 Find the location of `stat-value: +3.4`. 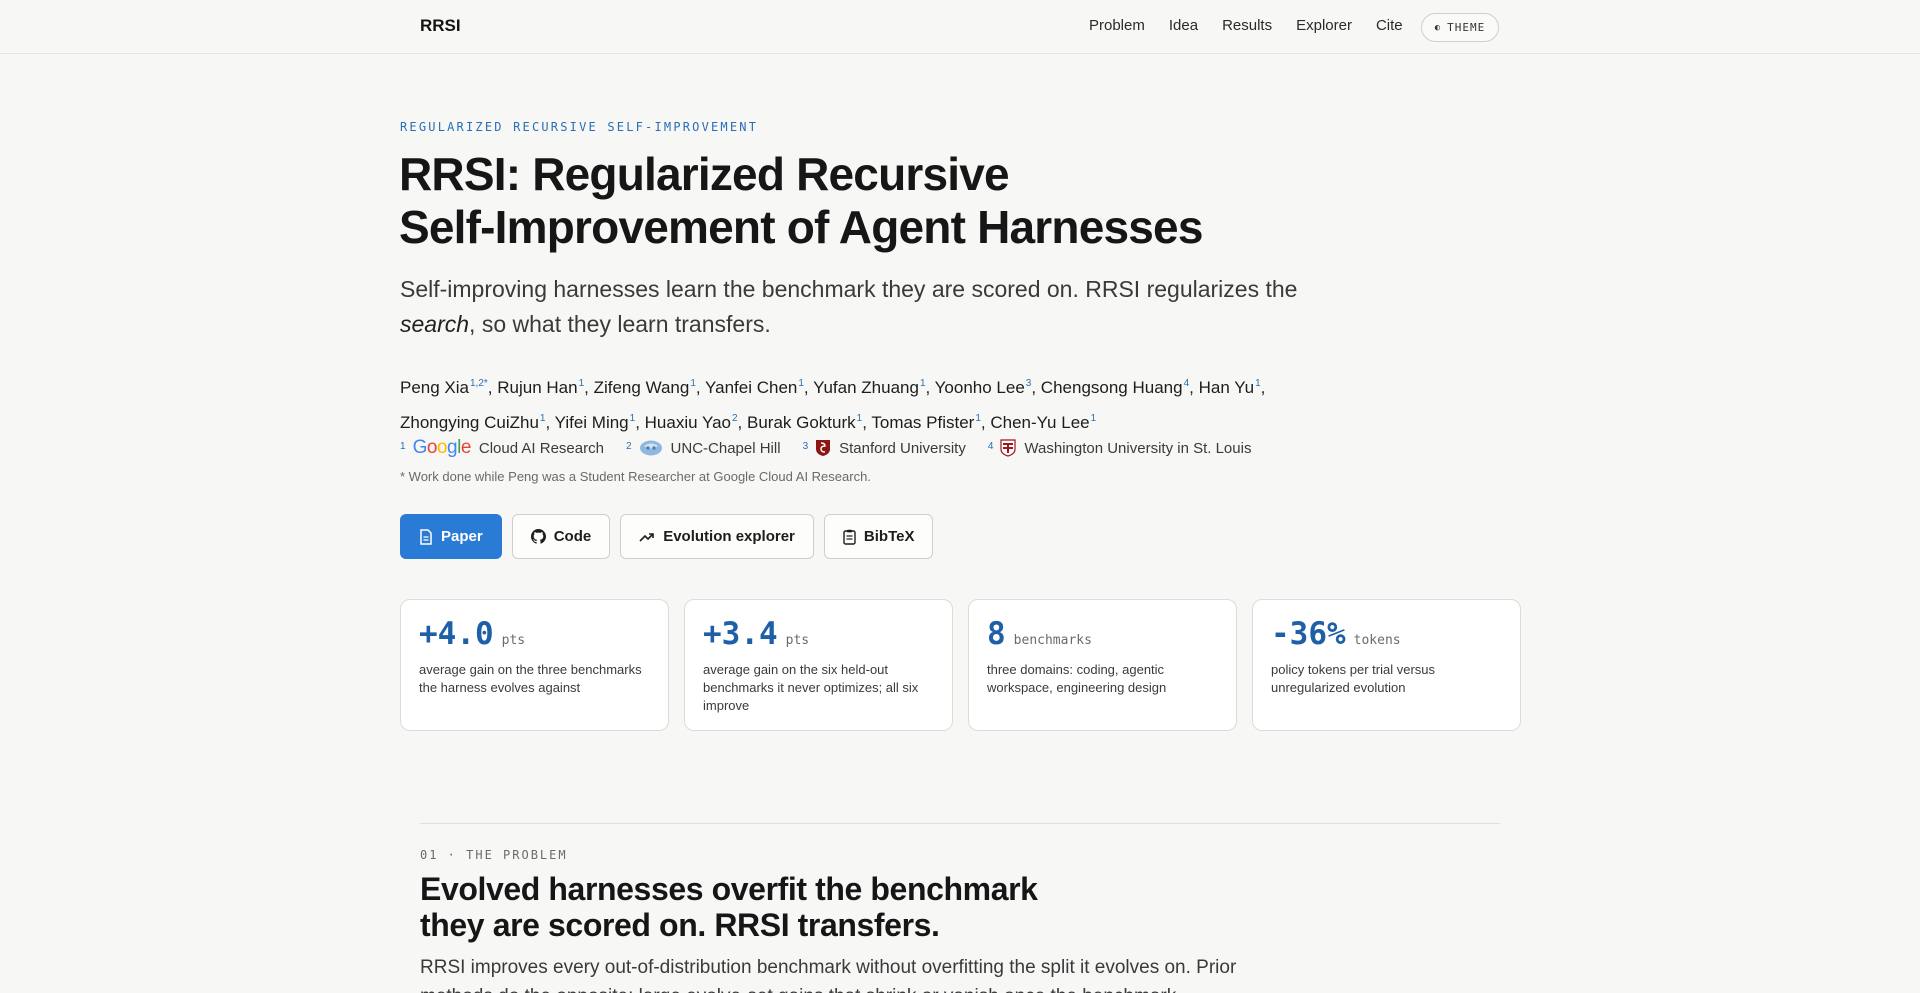

stat-value: +3.4 is located at coordinates (740, 634).